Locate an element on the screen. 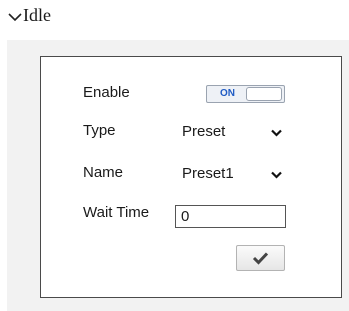 The height and width of the screenshot is (311, 349). confirm-button is located at coordinates (260, 258).